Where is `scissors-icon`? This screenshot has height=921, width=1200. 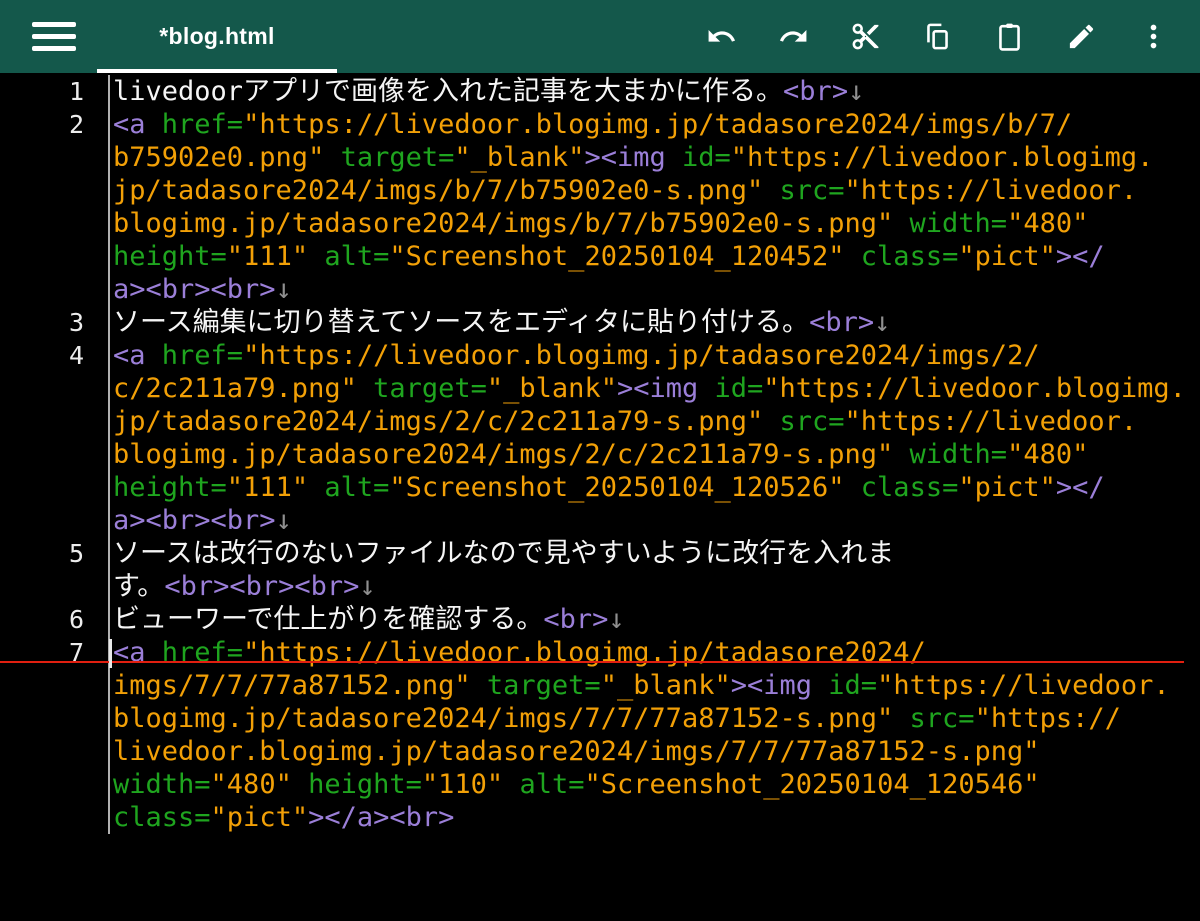 scissors-icon is located at coordinates (865, 36).